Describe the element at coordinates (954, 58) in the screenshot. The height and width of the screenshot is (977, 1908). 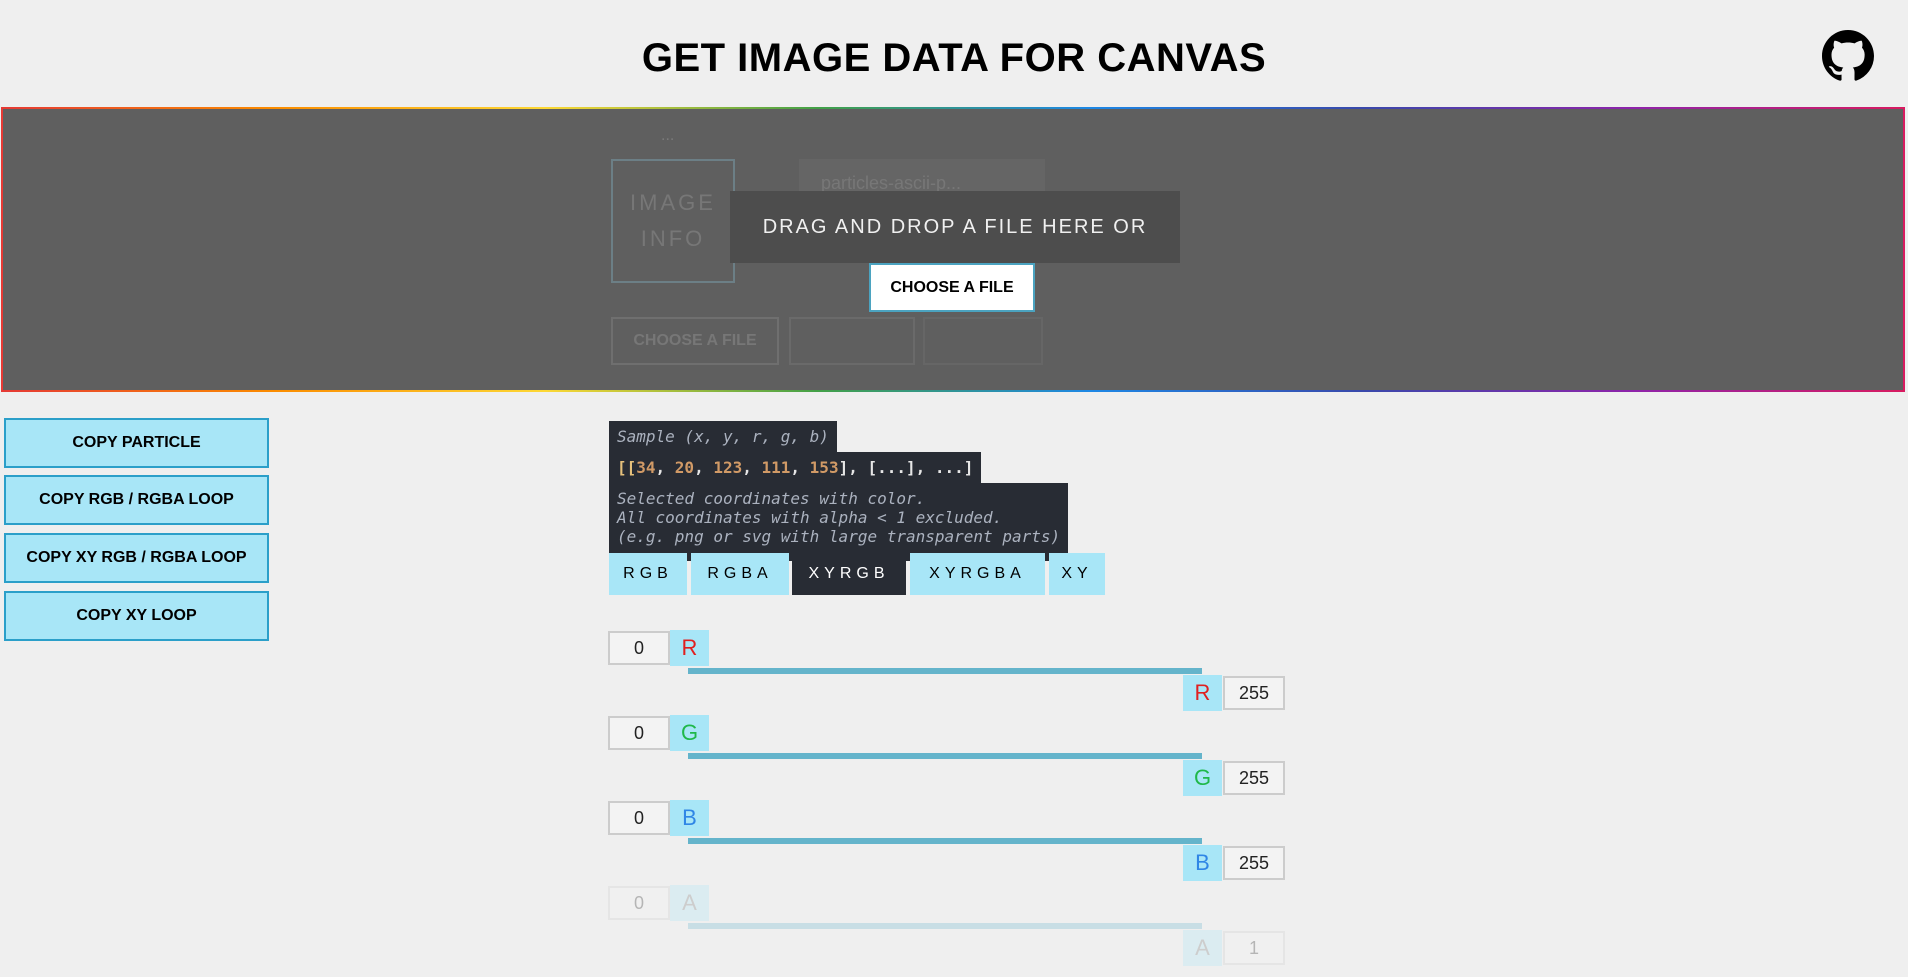
I see `page-title: GET IMAGE DATA FOR CANVAS` at that location.